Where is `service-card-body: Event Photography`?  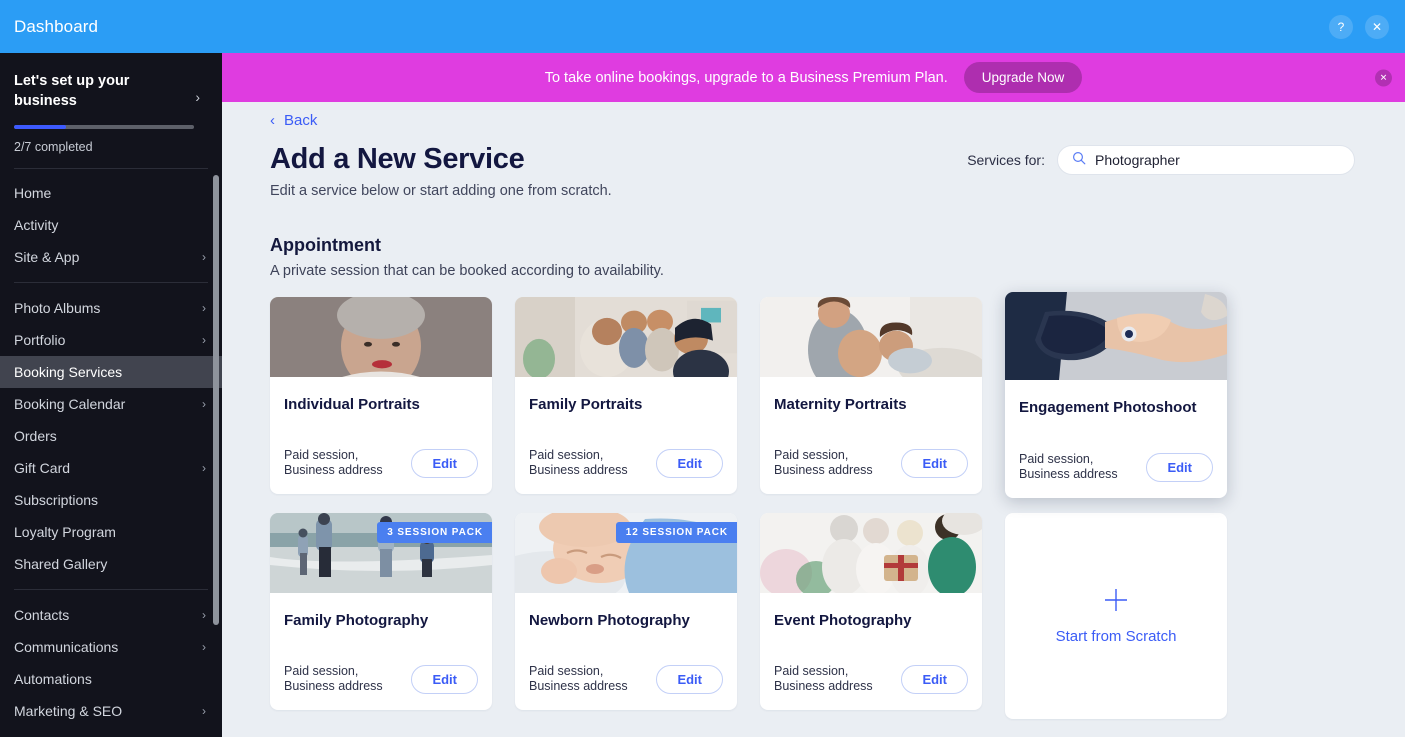
service-card-body: Event Photography is located at coordinates (871, 611).